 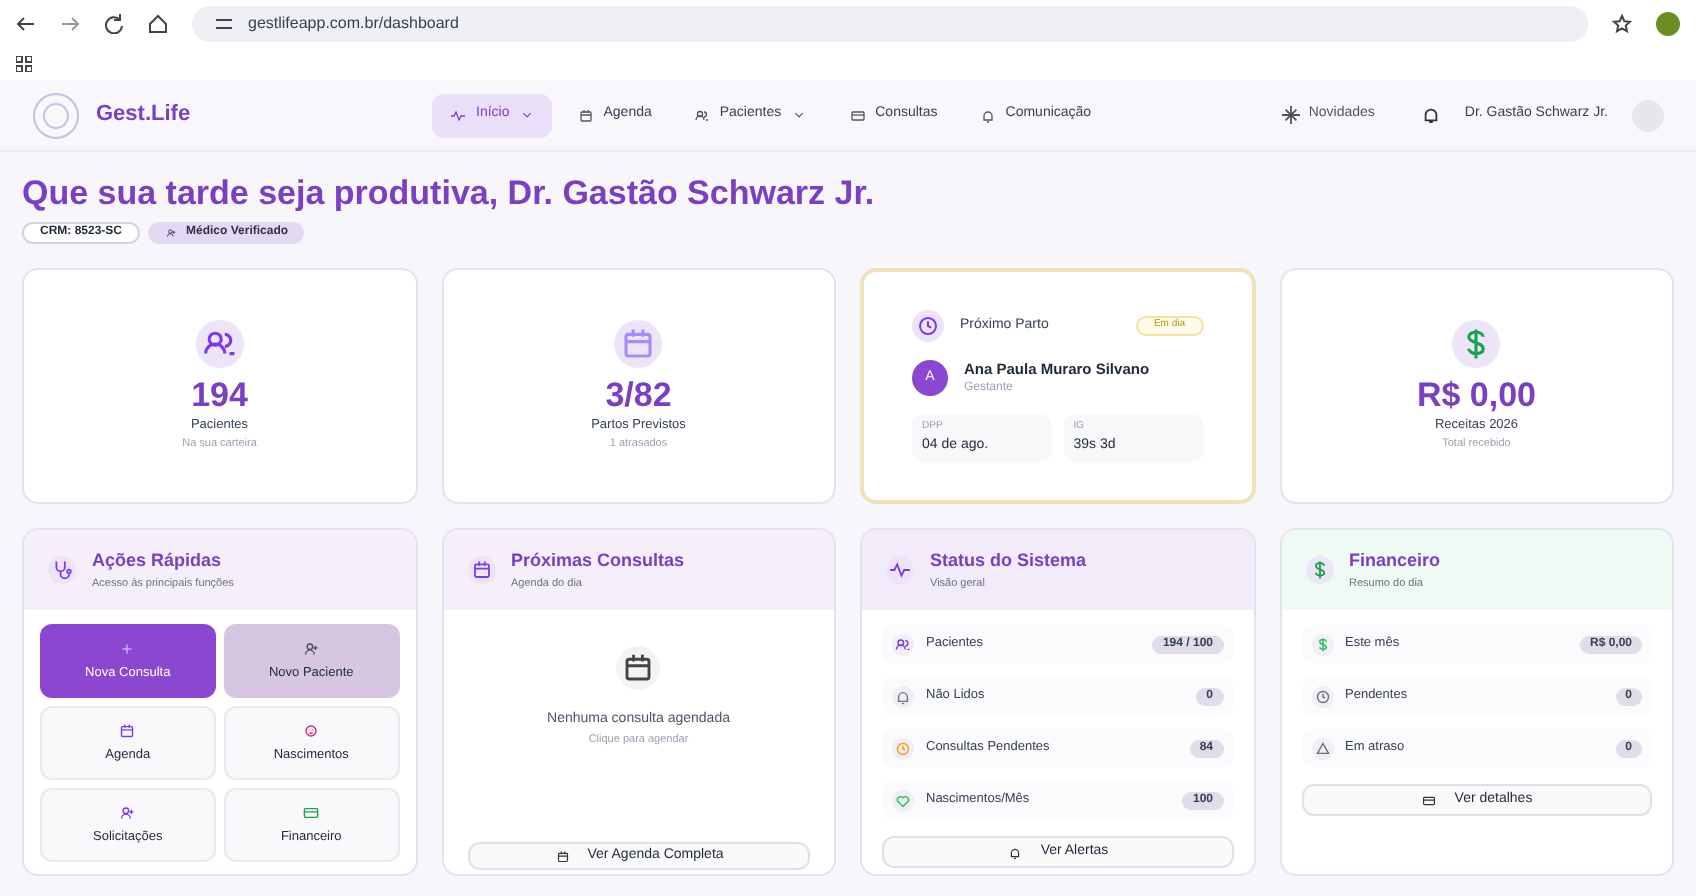 What do you see at coordinates (598, 561) in the screenshot?
I see `panel-title: Próximas Consultas` at bounding box center [598, 561].